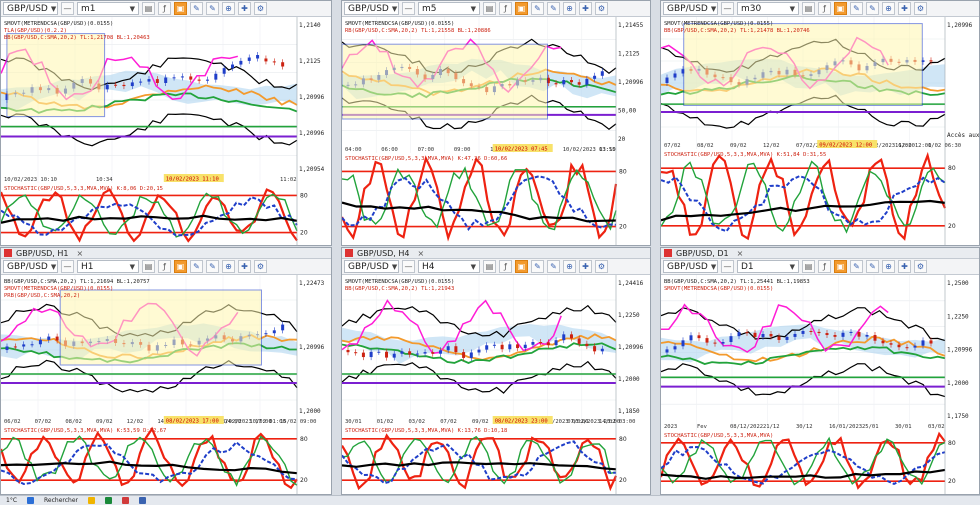 The width and height of the screenshot is (980, 505). I want to click on timeframe-select: m5 ▼, so click(449, 8).